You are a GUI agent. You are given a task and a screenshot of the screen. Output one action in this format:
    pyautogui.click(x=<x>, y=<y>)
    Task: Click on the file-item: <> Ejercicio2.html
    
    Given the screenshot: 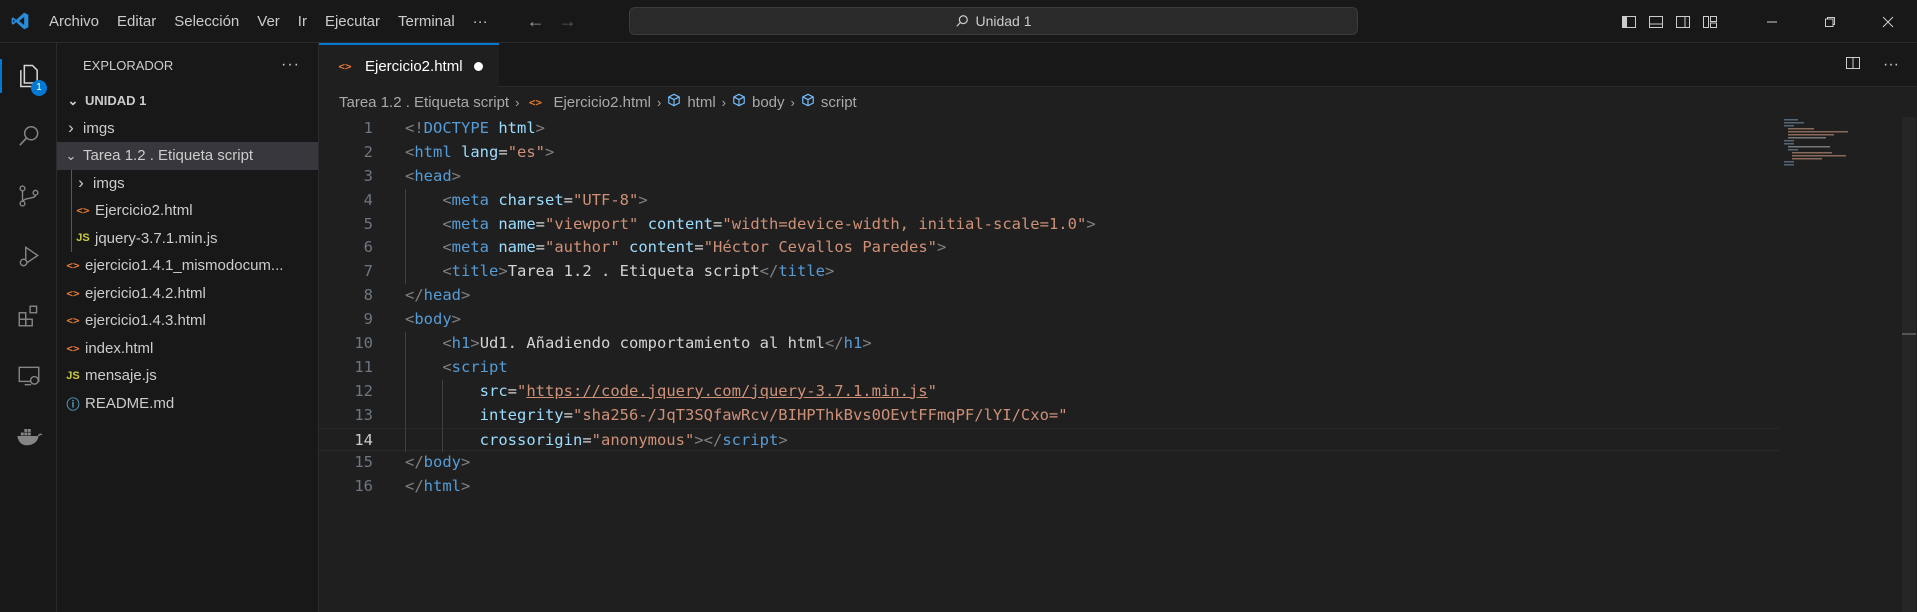 What is the action you would take?
    pyautogui.click(x=187, y=211)
    